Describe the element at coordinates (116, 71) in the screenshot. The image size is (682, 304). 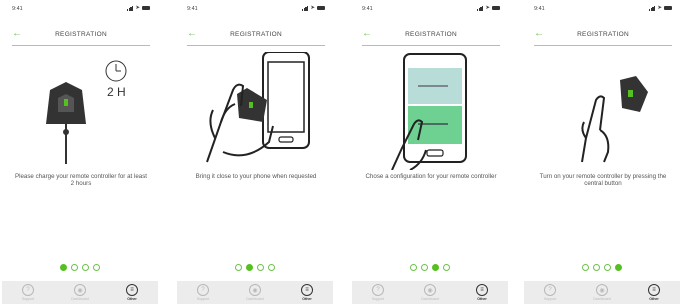
I see `clock-icon` at that location.